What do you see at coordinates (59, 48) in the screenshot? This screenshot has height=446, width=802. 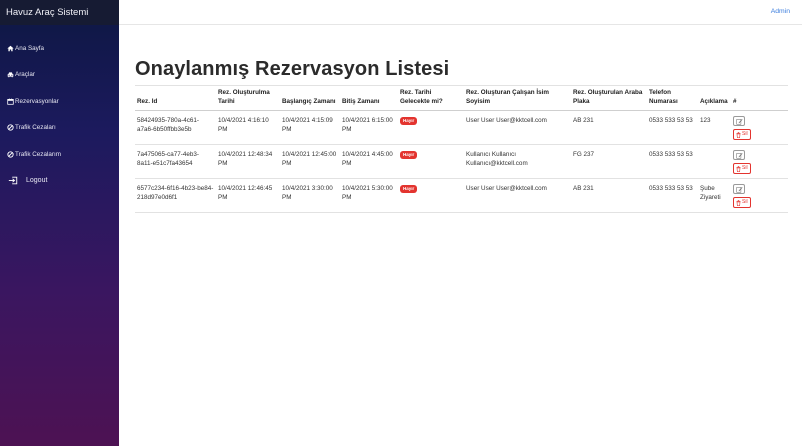 I see `sidebar-item-home: Ana Sayfa` at bounding box center [59, 48].